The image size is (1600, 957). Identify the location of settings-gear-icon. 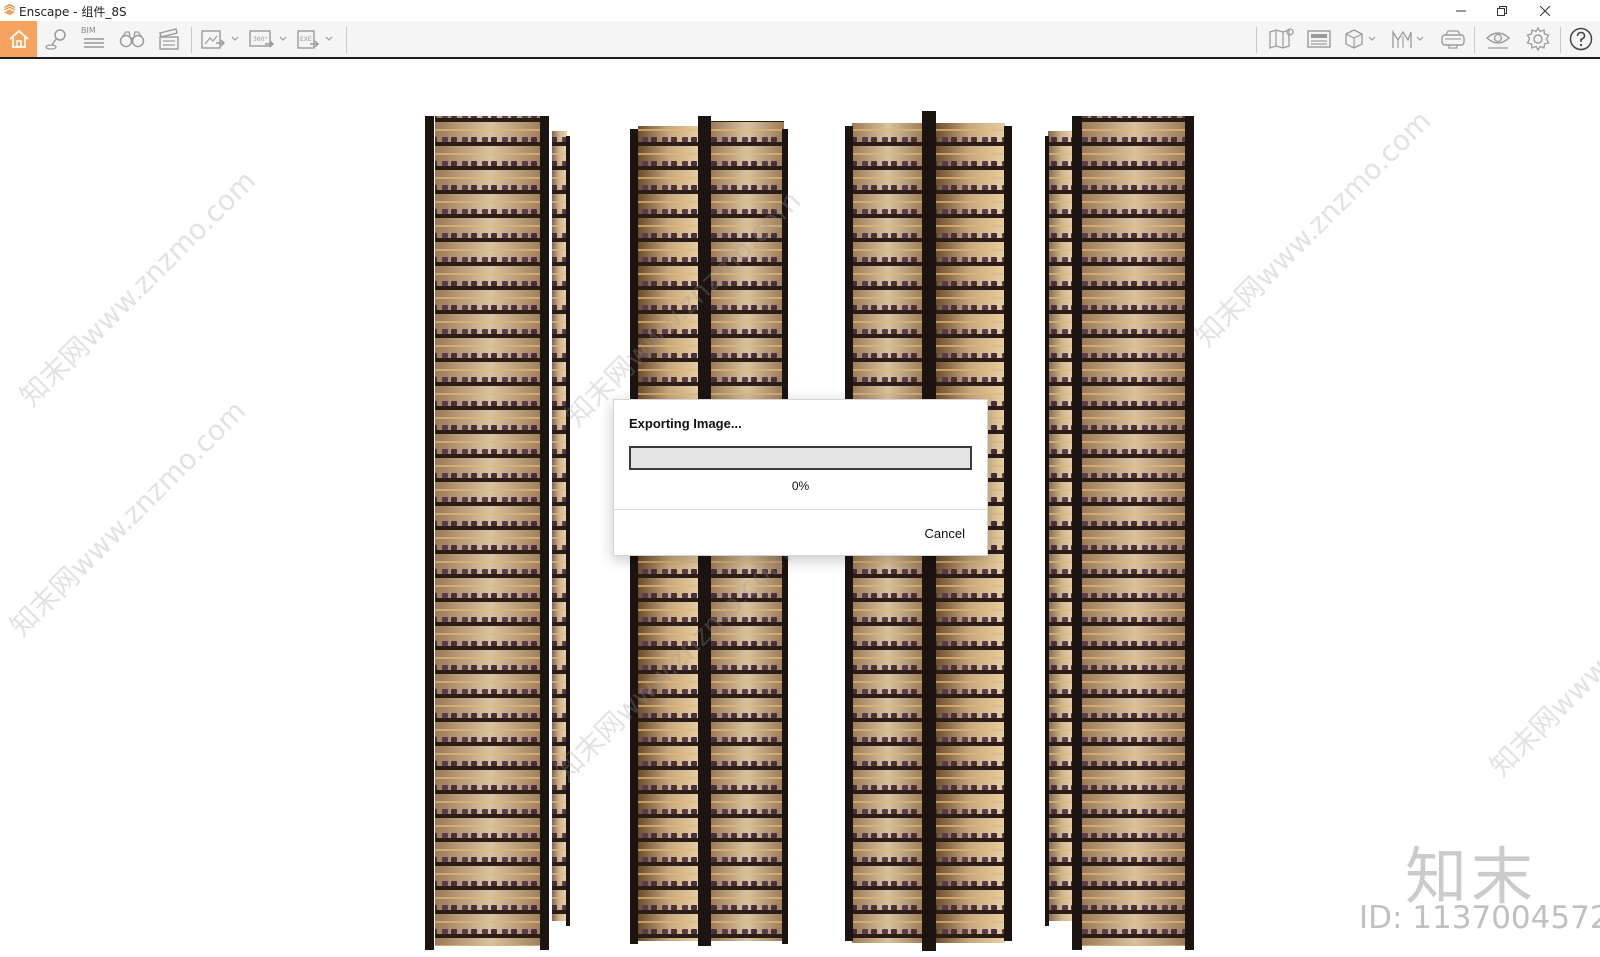
(1538, 39).